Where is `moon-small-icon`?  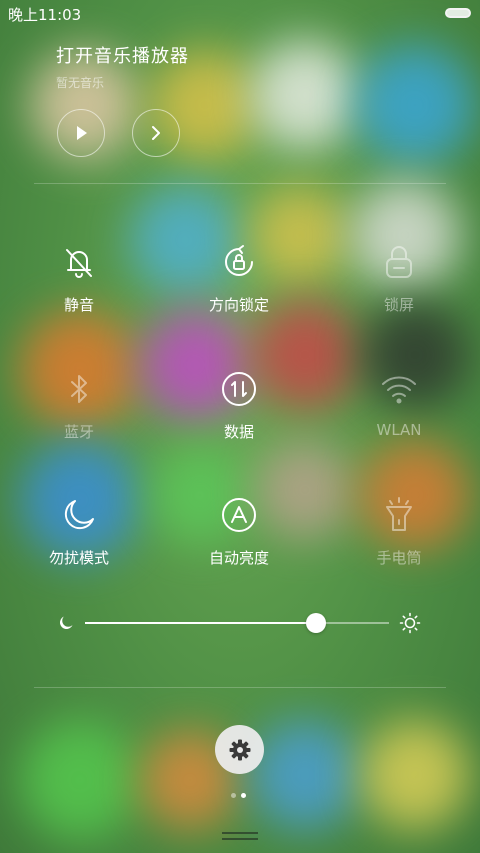 moon-small-icon is located at coordinates (66, 622).